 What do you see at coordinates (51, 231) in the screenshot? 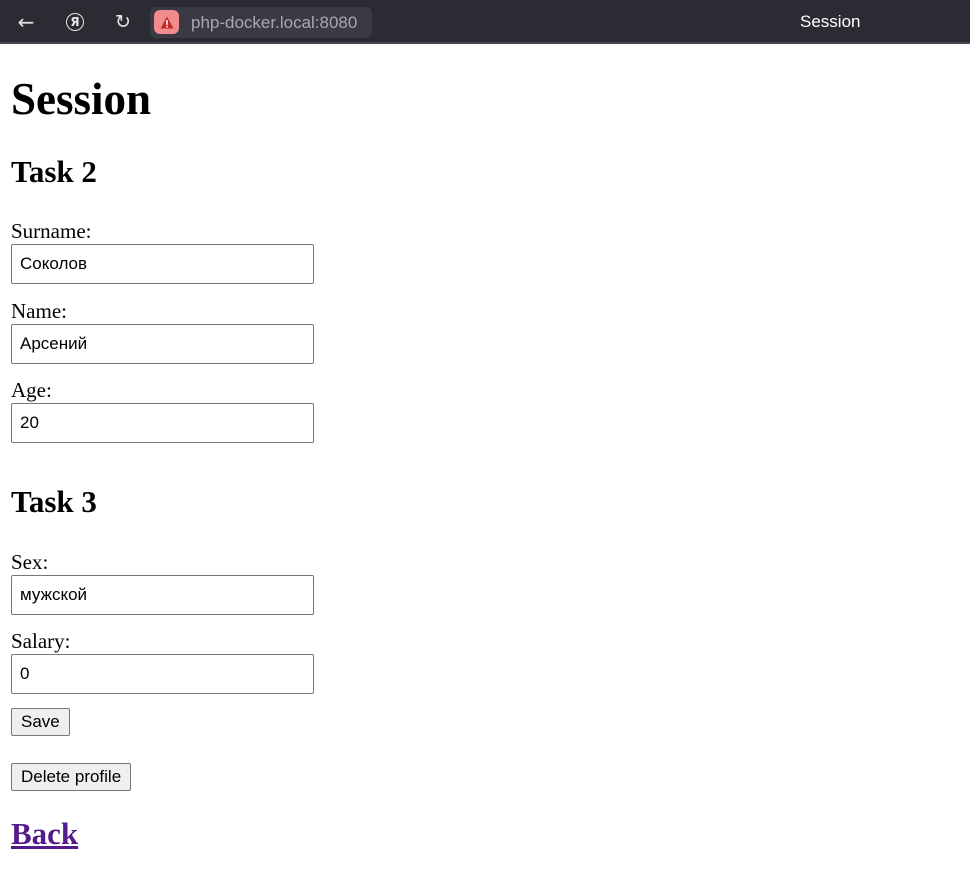
I see `surname-label: Surname:` at bounding box center [51, 231].